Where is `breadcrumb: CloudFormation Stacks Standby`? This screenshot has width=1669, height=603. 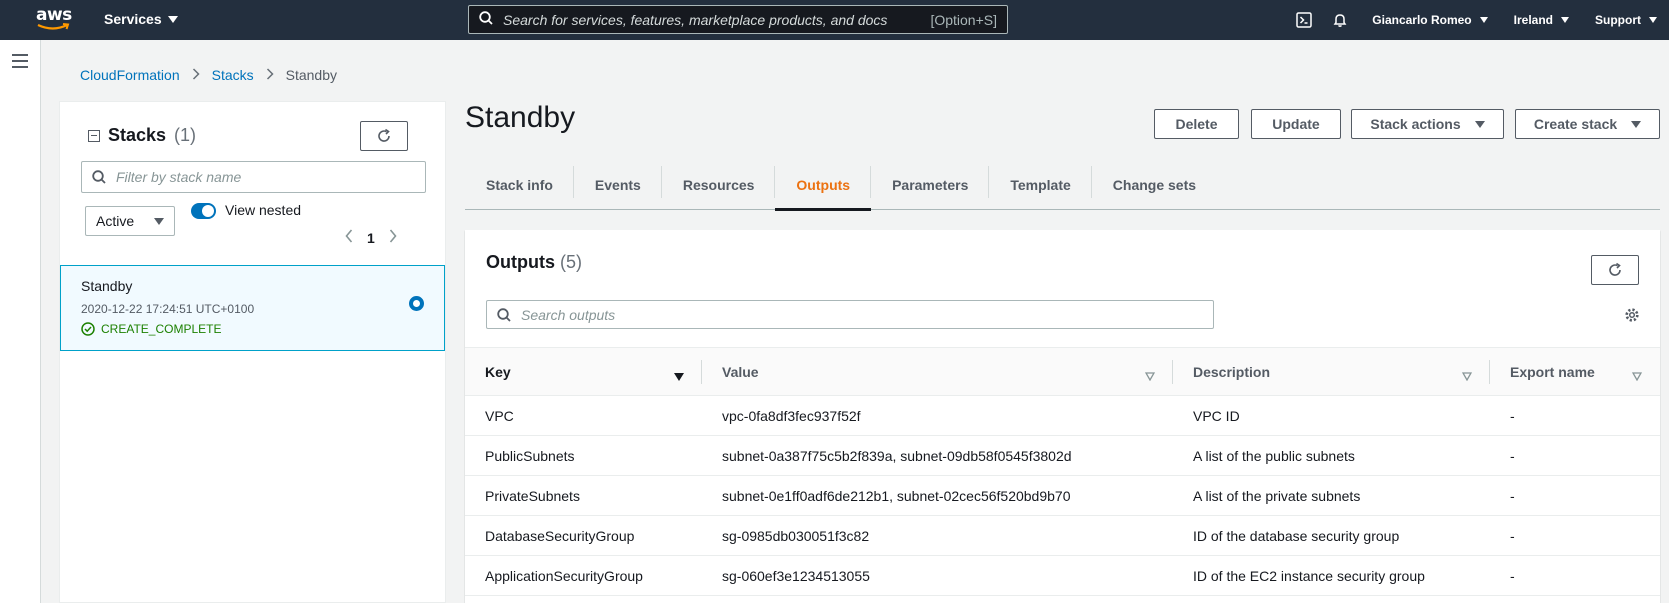
breadcrumb: CloudFormation Stacks Standby is located at coordinates (208, 75).